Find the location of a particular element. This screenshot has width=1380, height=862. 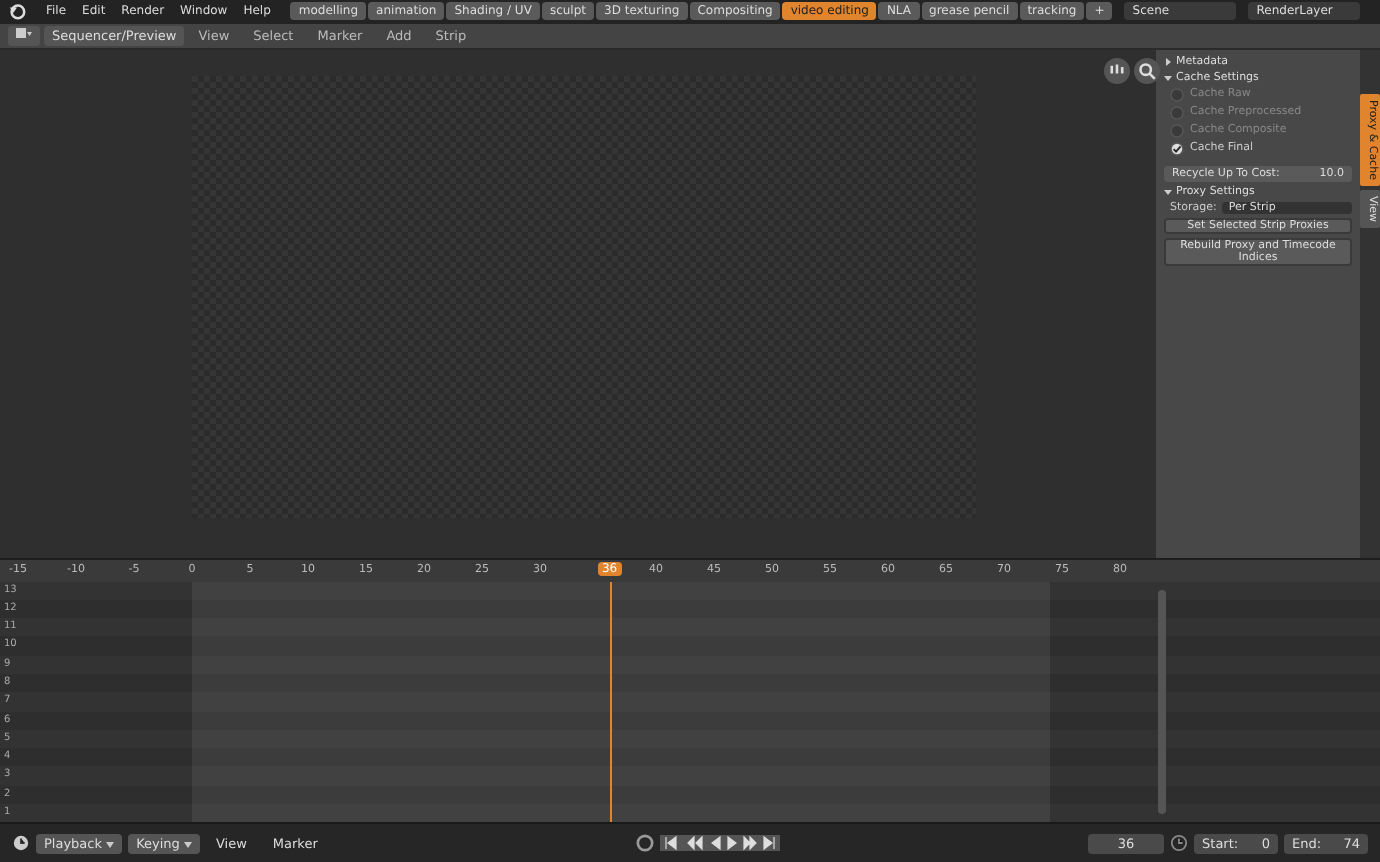

scrollbar is located at coordinates (1162, 702).